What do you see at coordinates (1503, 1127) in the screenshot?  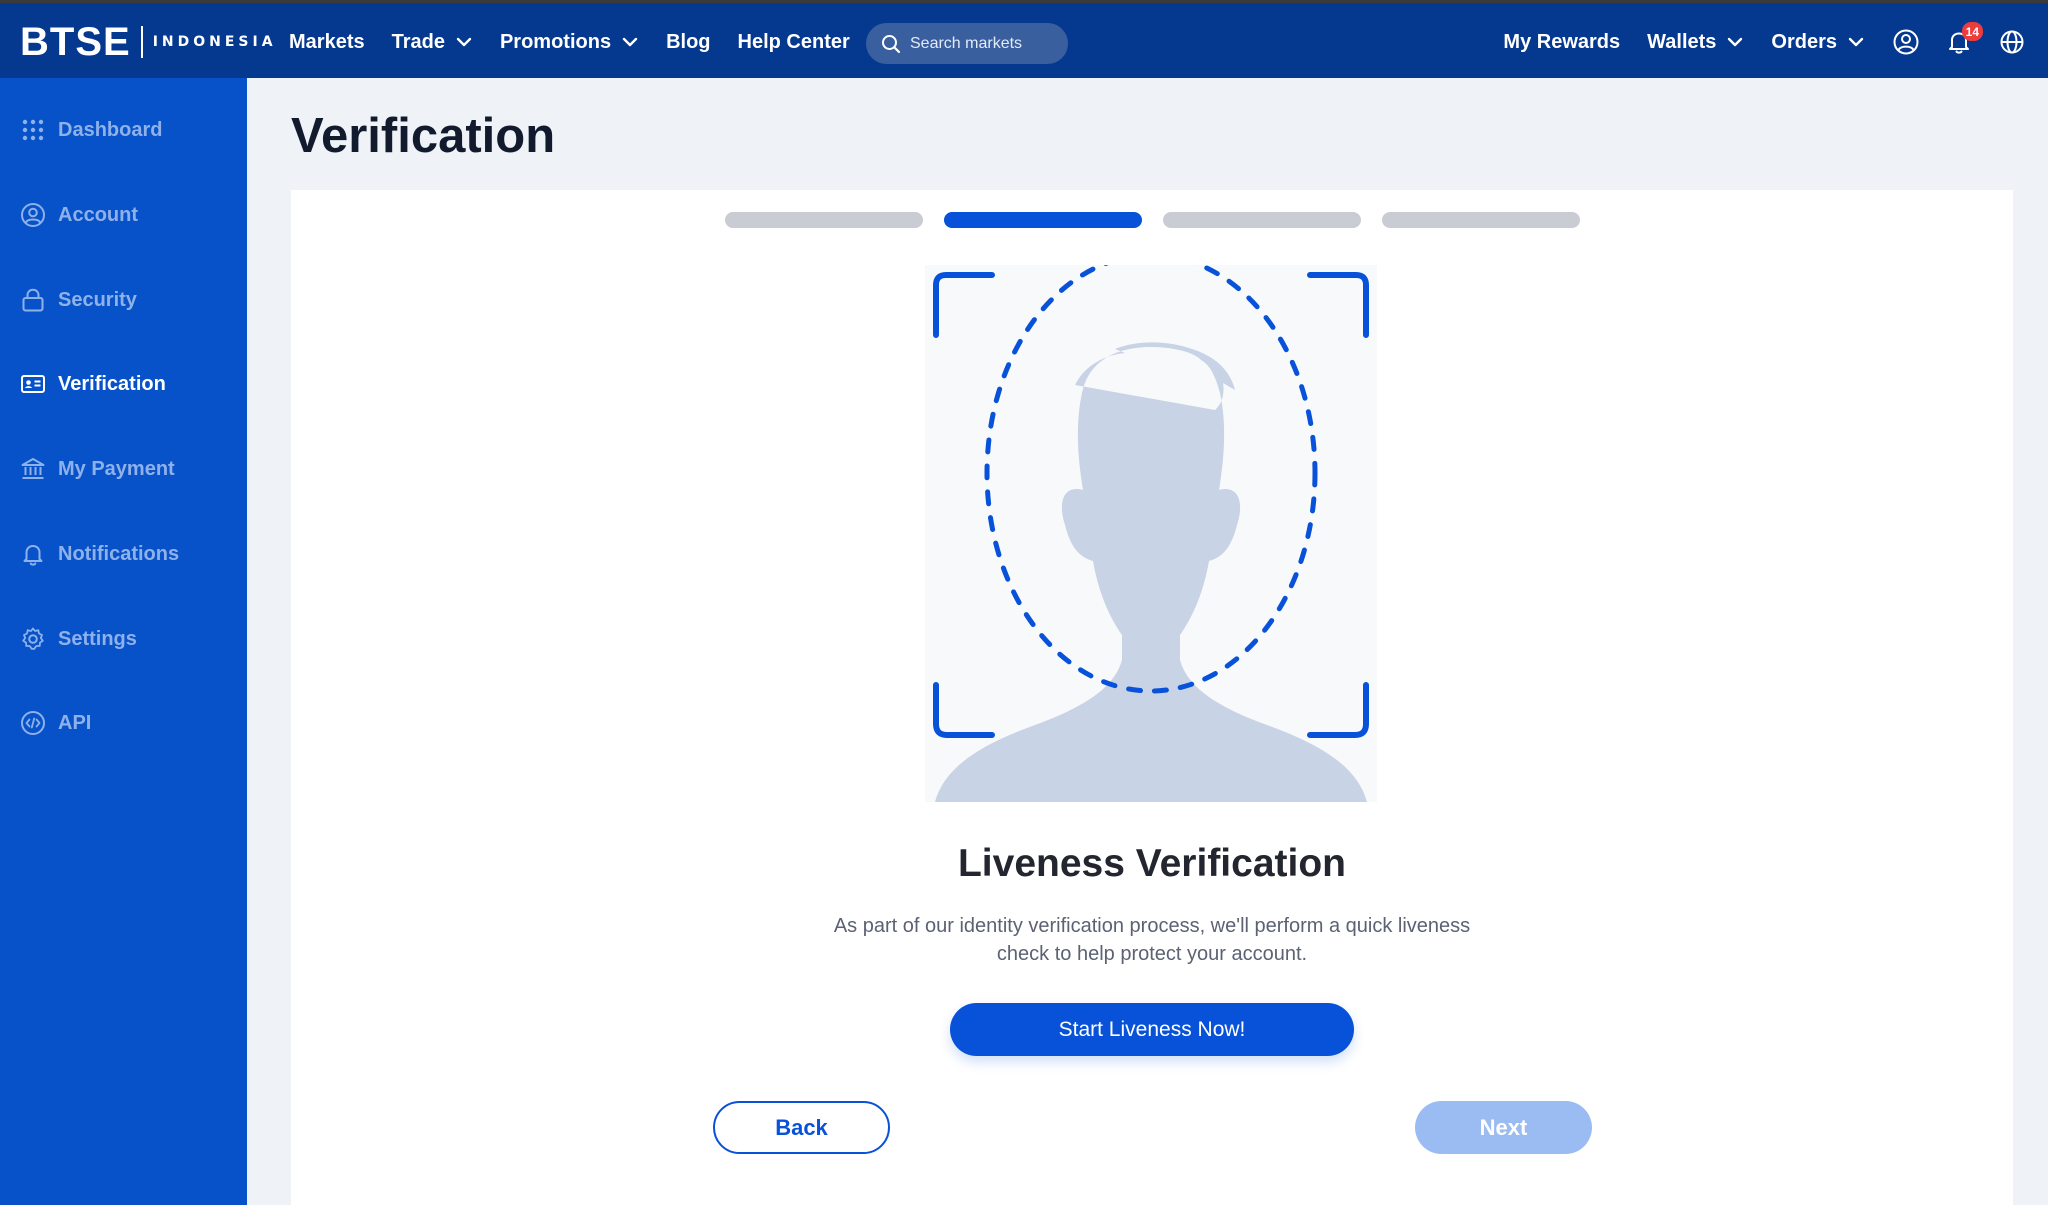 I see `next-button: Next` at bounding box center [1503, 1127].